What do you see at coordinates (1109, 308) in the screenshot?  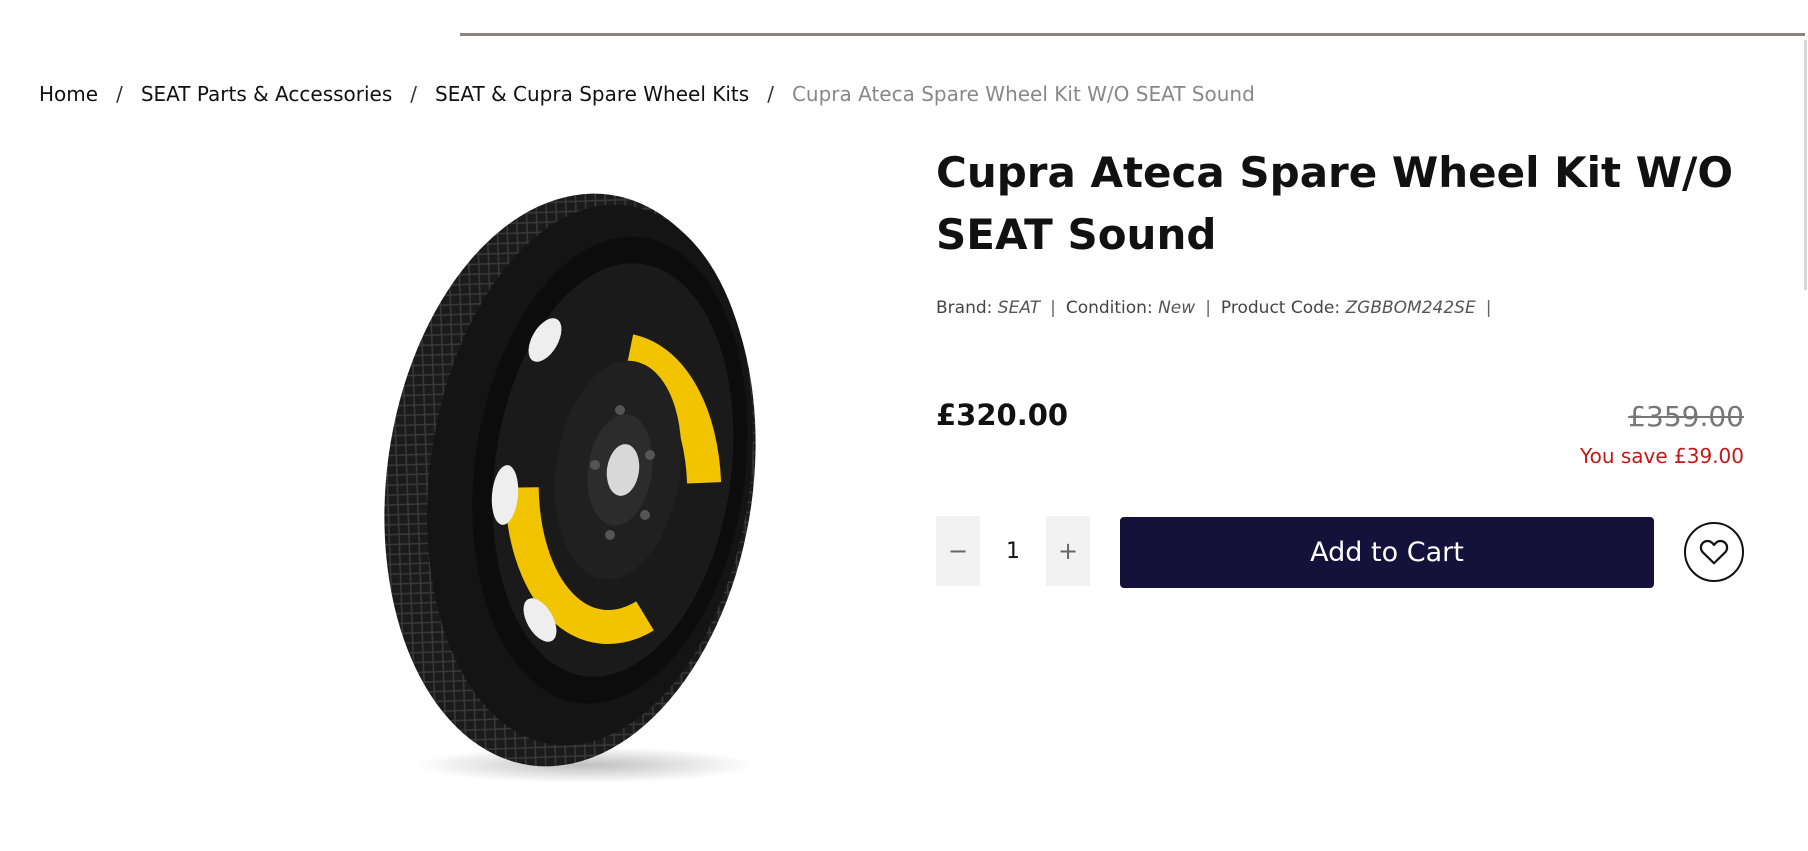 I see `condition-label: Condition:` at bounding box center [1109, 308].